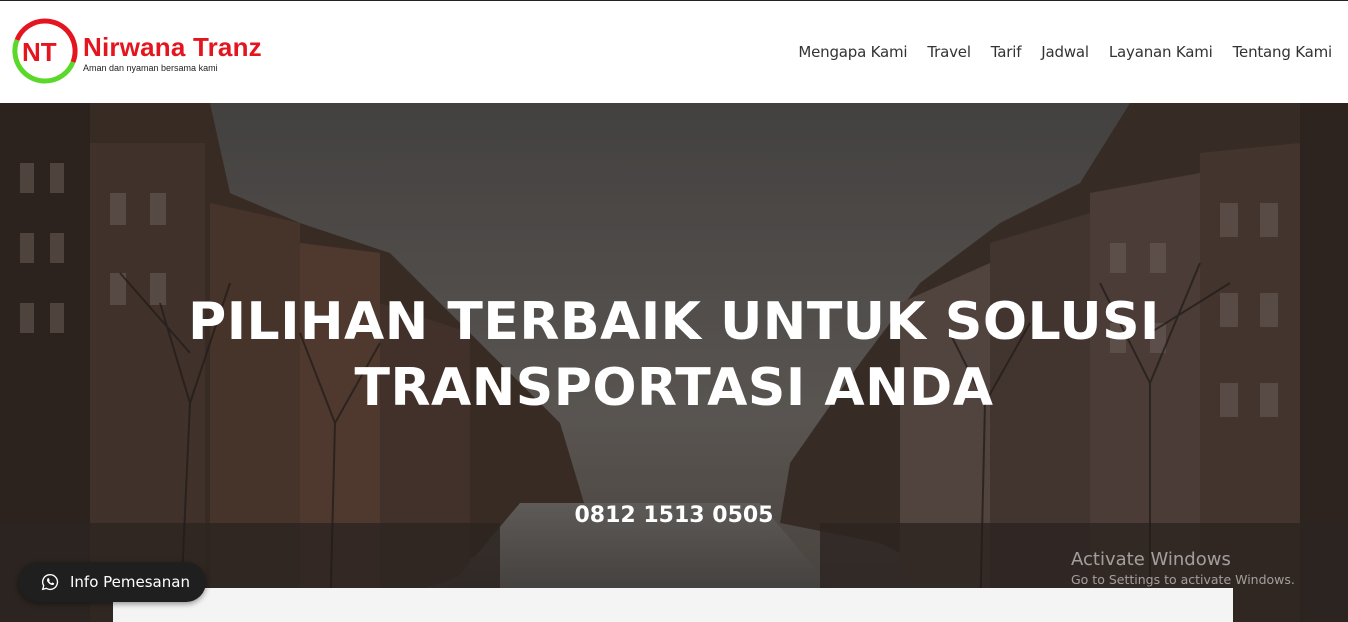  Describe the element at coordinates (1151, 559) in the screenshot. I see `watermark-title: Activate Windows` at that location.